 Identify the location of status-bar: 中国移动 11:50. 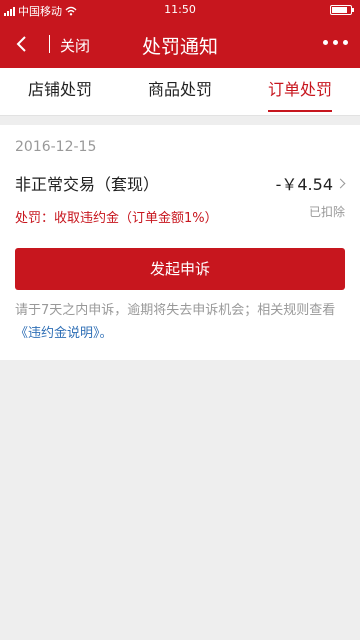
(180, 10).